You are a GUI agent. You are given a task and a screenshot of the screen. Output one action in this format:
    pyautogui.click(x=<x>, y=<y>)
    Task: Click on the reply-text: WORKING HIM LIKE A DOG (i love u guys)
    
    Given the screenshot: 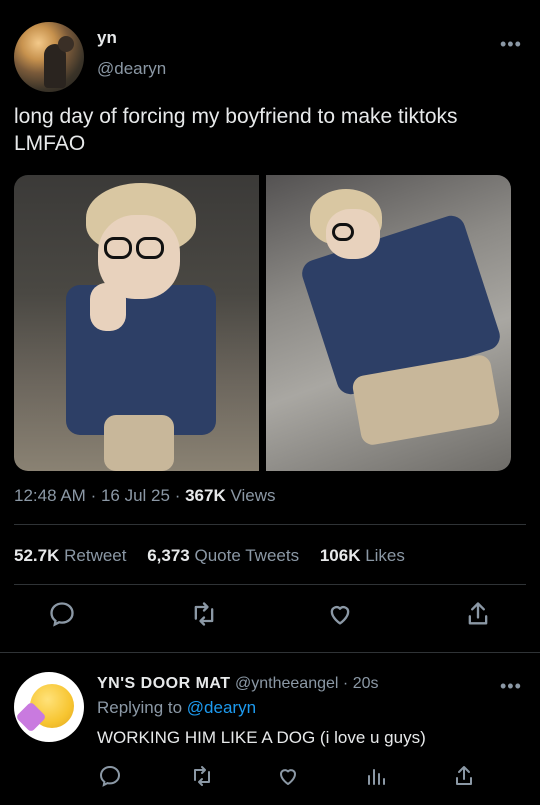 What is the action you would take?
    pyautogui.click(x=261, y=737)
    